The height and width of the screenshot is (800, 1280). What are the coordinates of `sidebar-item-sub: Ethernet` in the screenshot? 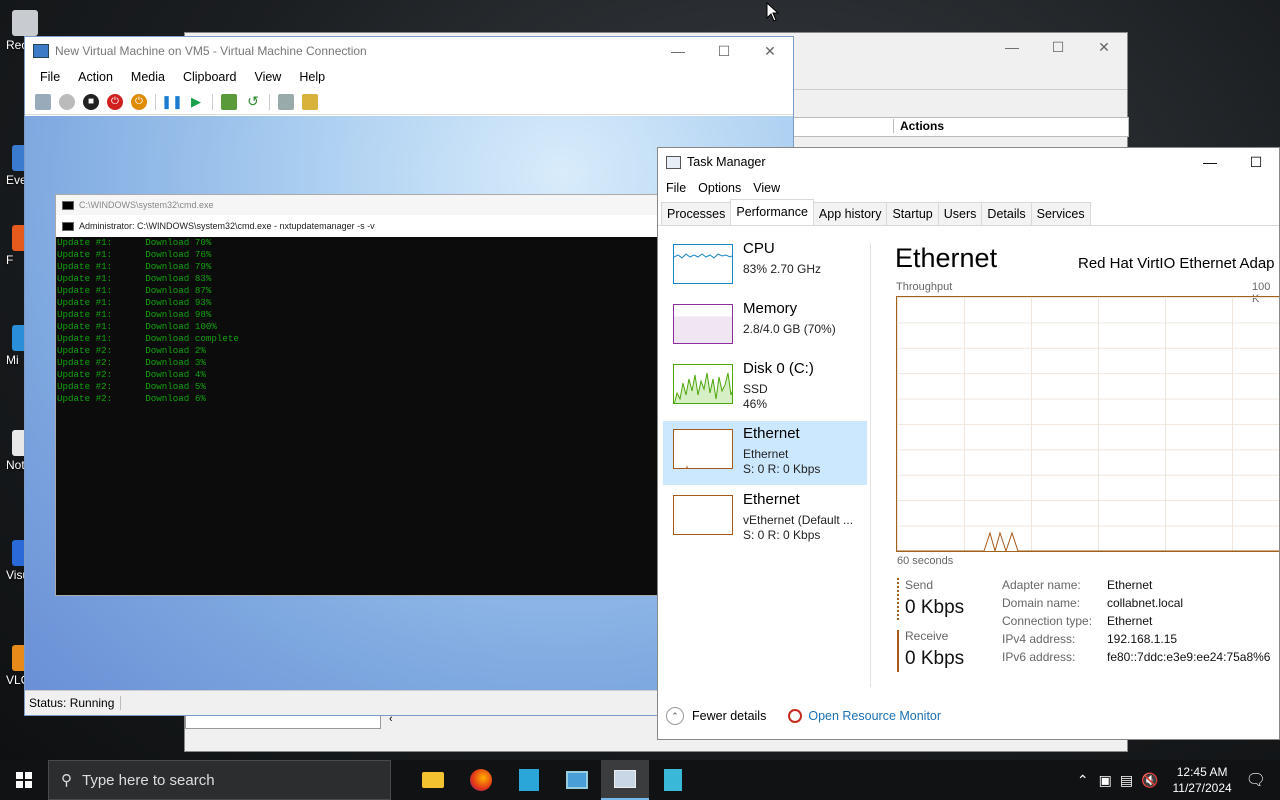 It's located at (766, 454).